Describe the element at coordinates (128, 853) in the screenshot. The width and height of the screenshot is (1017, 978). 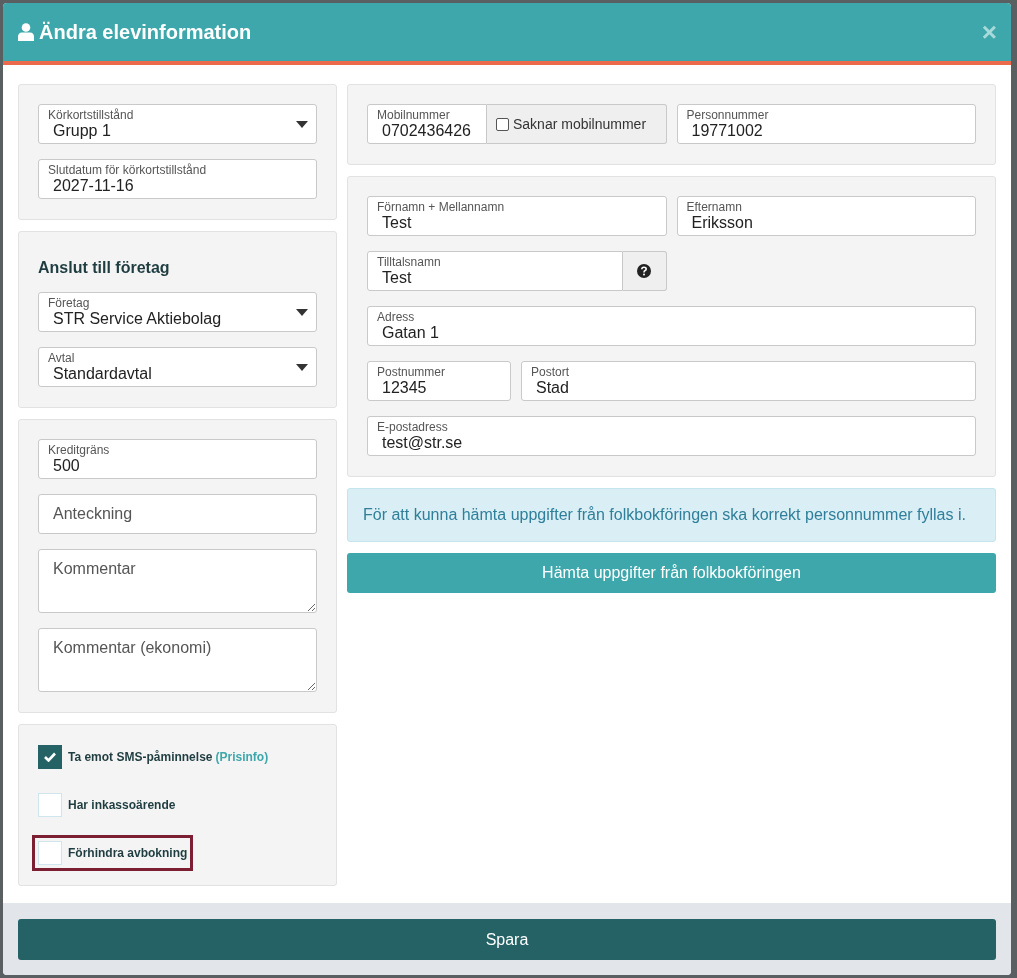
I see `checkbox-label: Förhindra avbokning` at that location.